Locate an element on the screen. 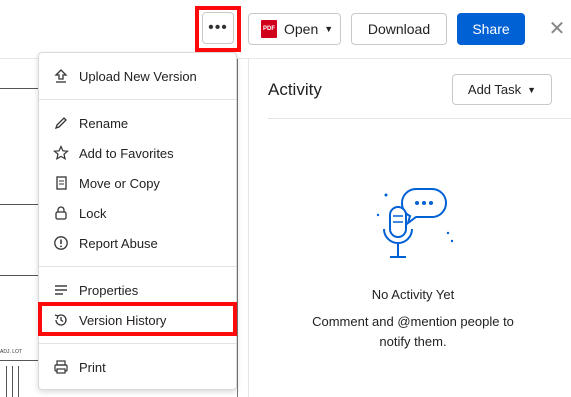 Image resolution: width=571 pixels, height=397 pixels. open-label: Open is located at coordinates (301, 29).